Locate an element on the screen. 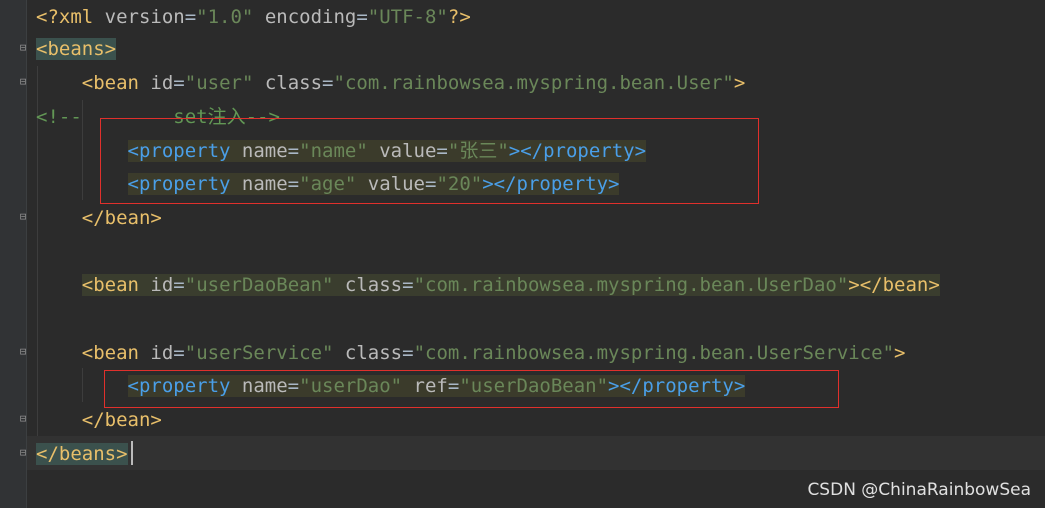 The width and height of the screenshot is (1045, 508). code-token: <?xml is located at coordinates (70, 17).